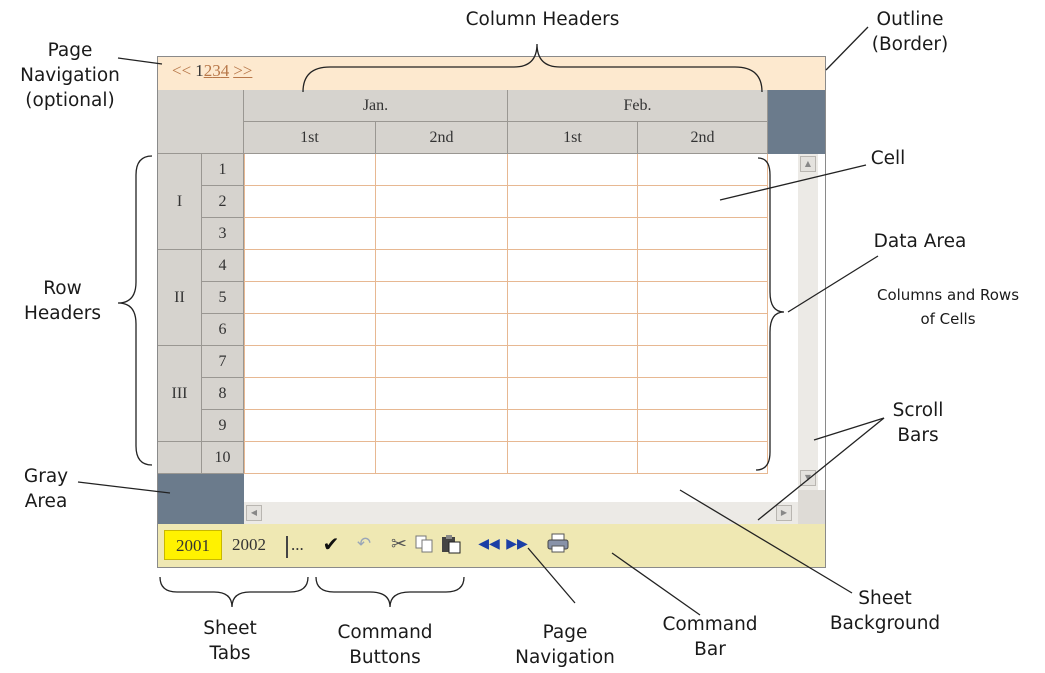 This screenshot has height=673, width=1045. What do you see at coordinates (821, 469) in the screenshot?
I see `scroll-bars-pointer-horizontal` at bounding box center [821, 469].